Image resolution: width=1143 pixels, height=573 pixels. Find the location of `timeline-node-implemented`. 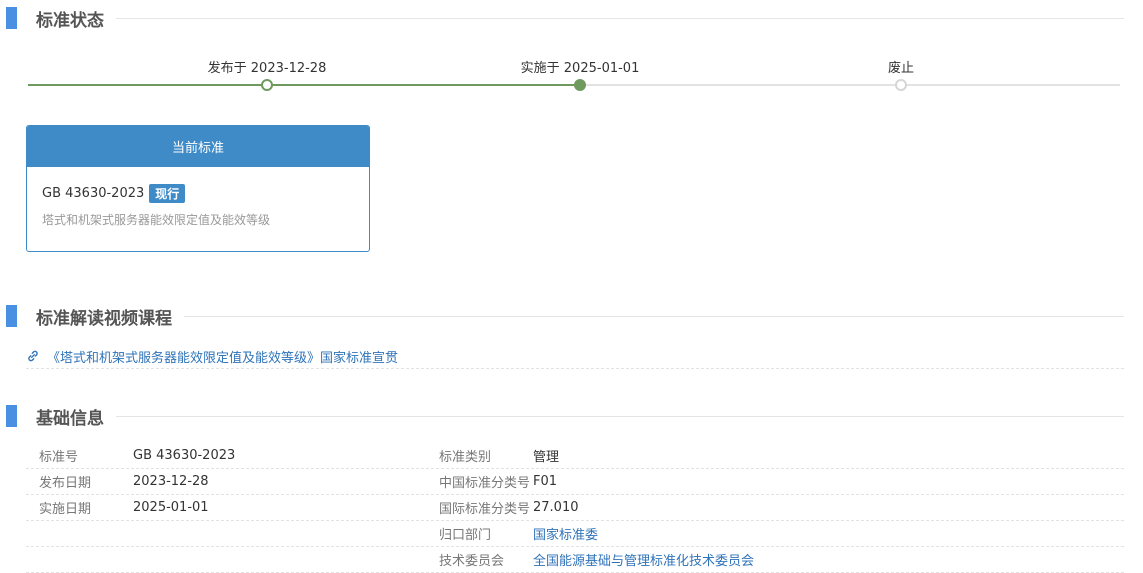

timeline-node-implemented is located at coordinates (580, 85).